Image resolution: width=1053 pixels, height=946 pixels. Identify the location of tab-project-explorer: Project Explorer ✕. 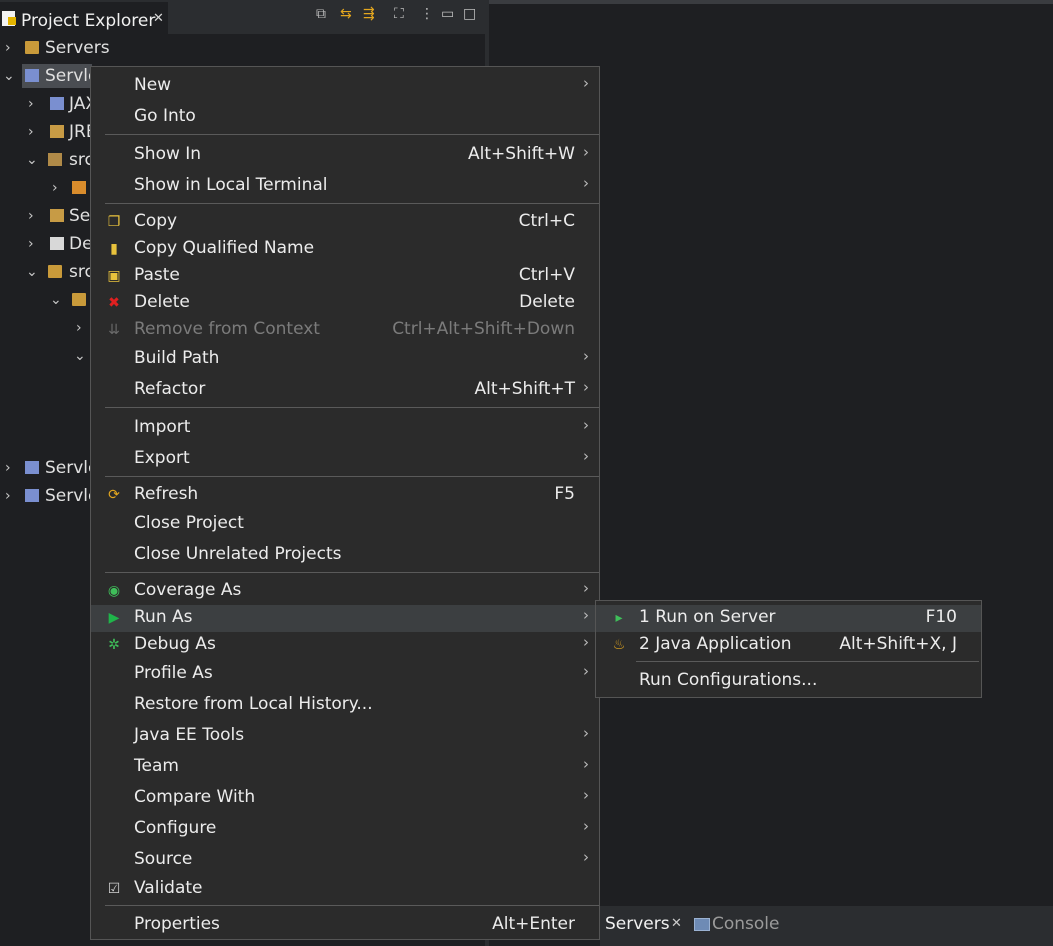
(84, 18).